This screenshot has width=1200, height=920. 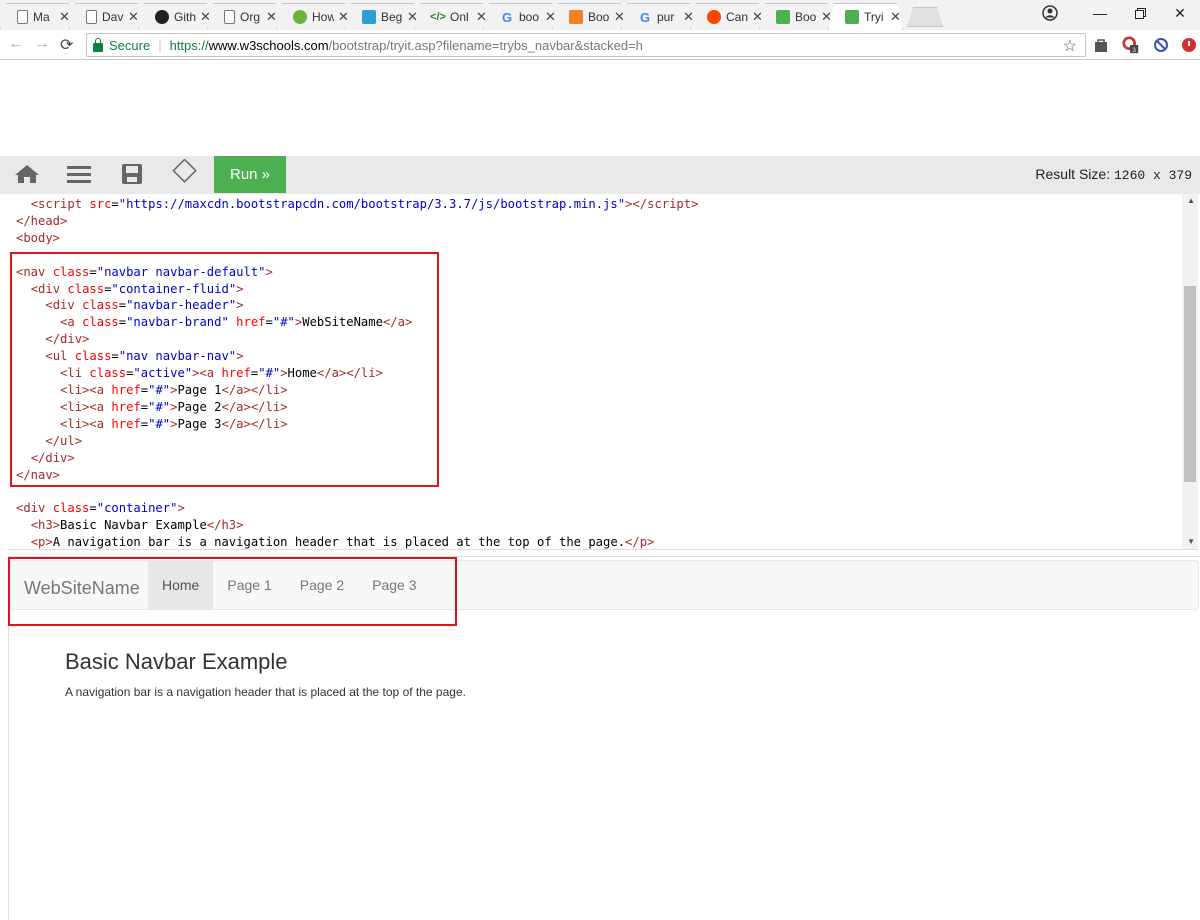 What do you see at coordinates (323, 17) in the screenshot?
I see `browser-tab-title: How` at bounding box center [323, 17].